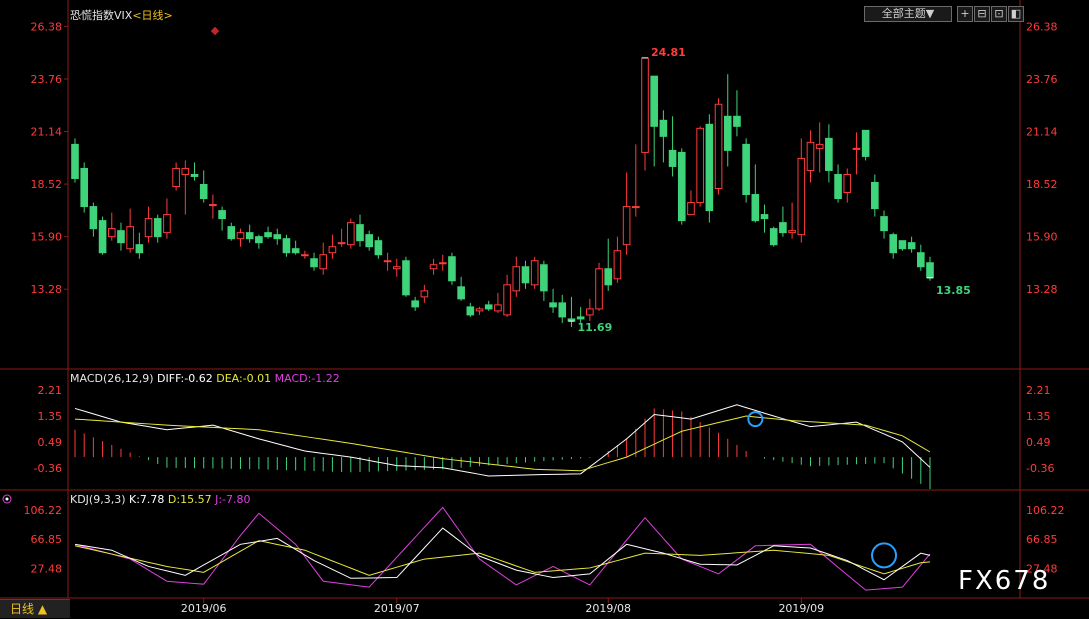 The image size is (1089, 619). Describe the element at coordinates (47, 289) in the screenshot. I see `price-tick-label-left: 13.28` at that location.